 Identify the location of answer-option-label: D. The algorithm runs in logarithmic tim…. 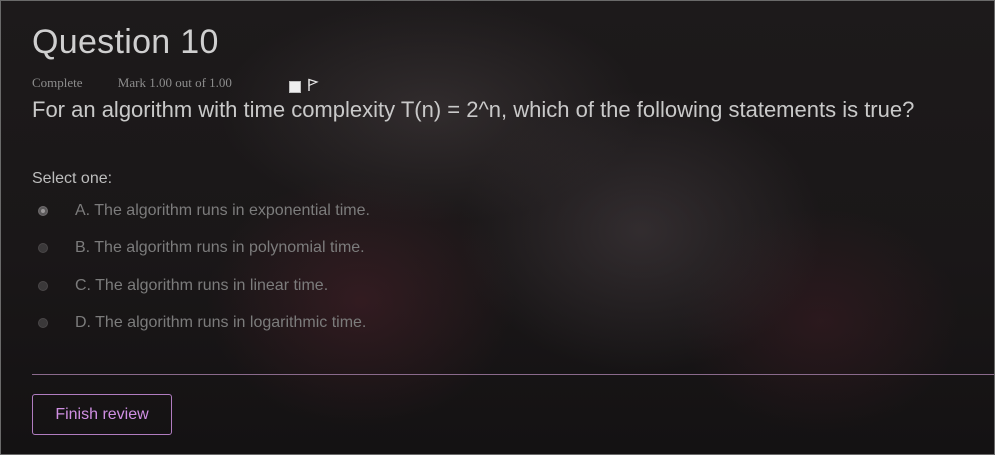
(221, 322).